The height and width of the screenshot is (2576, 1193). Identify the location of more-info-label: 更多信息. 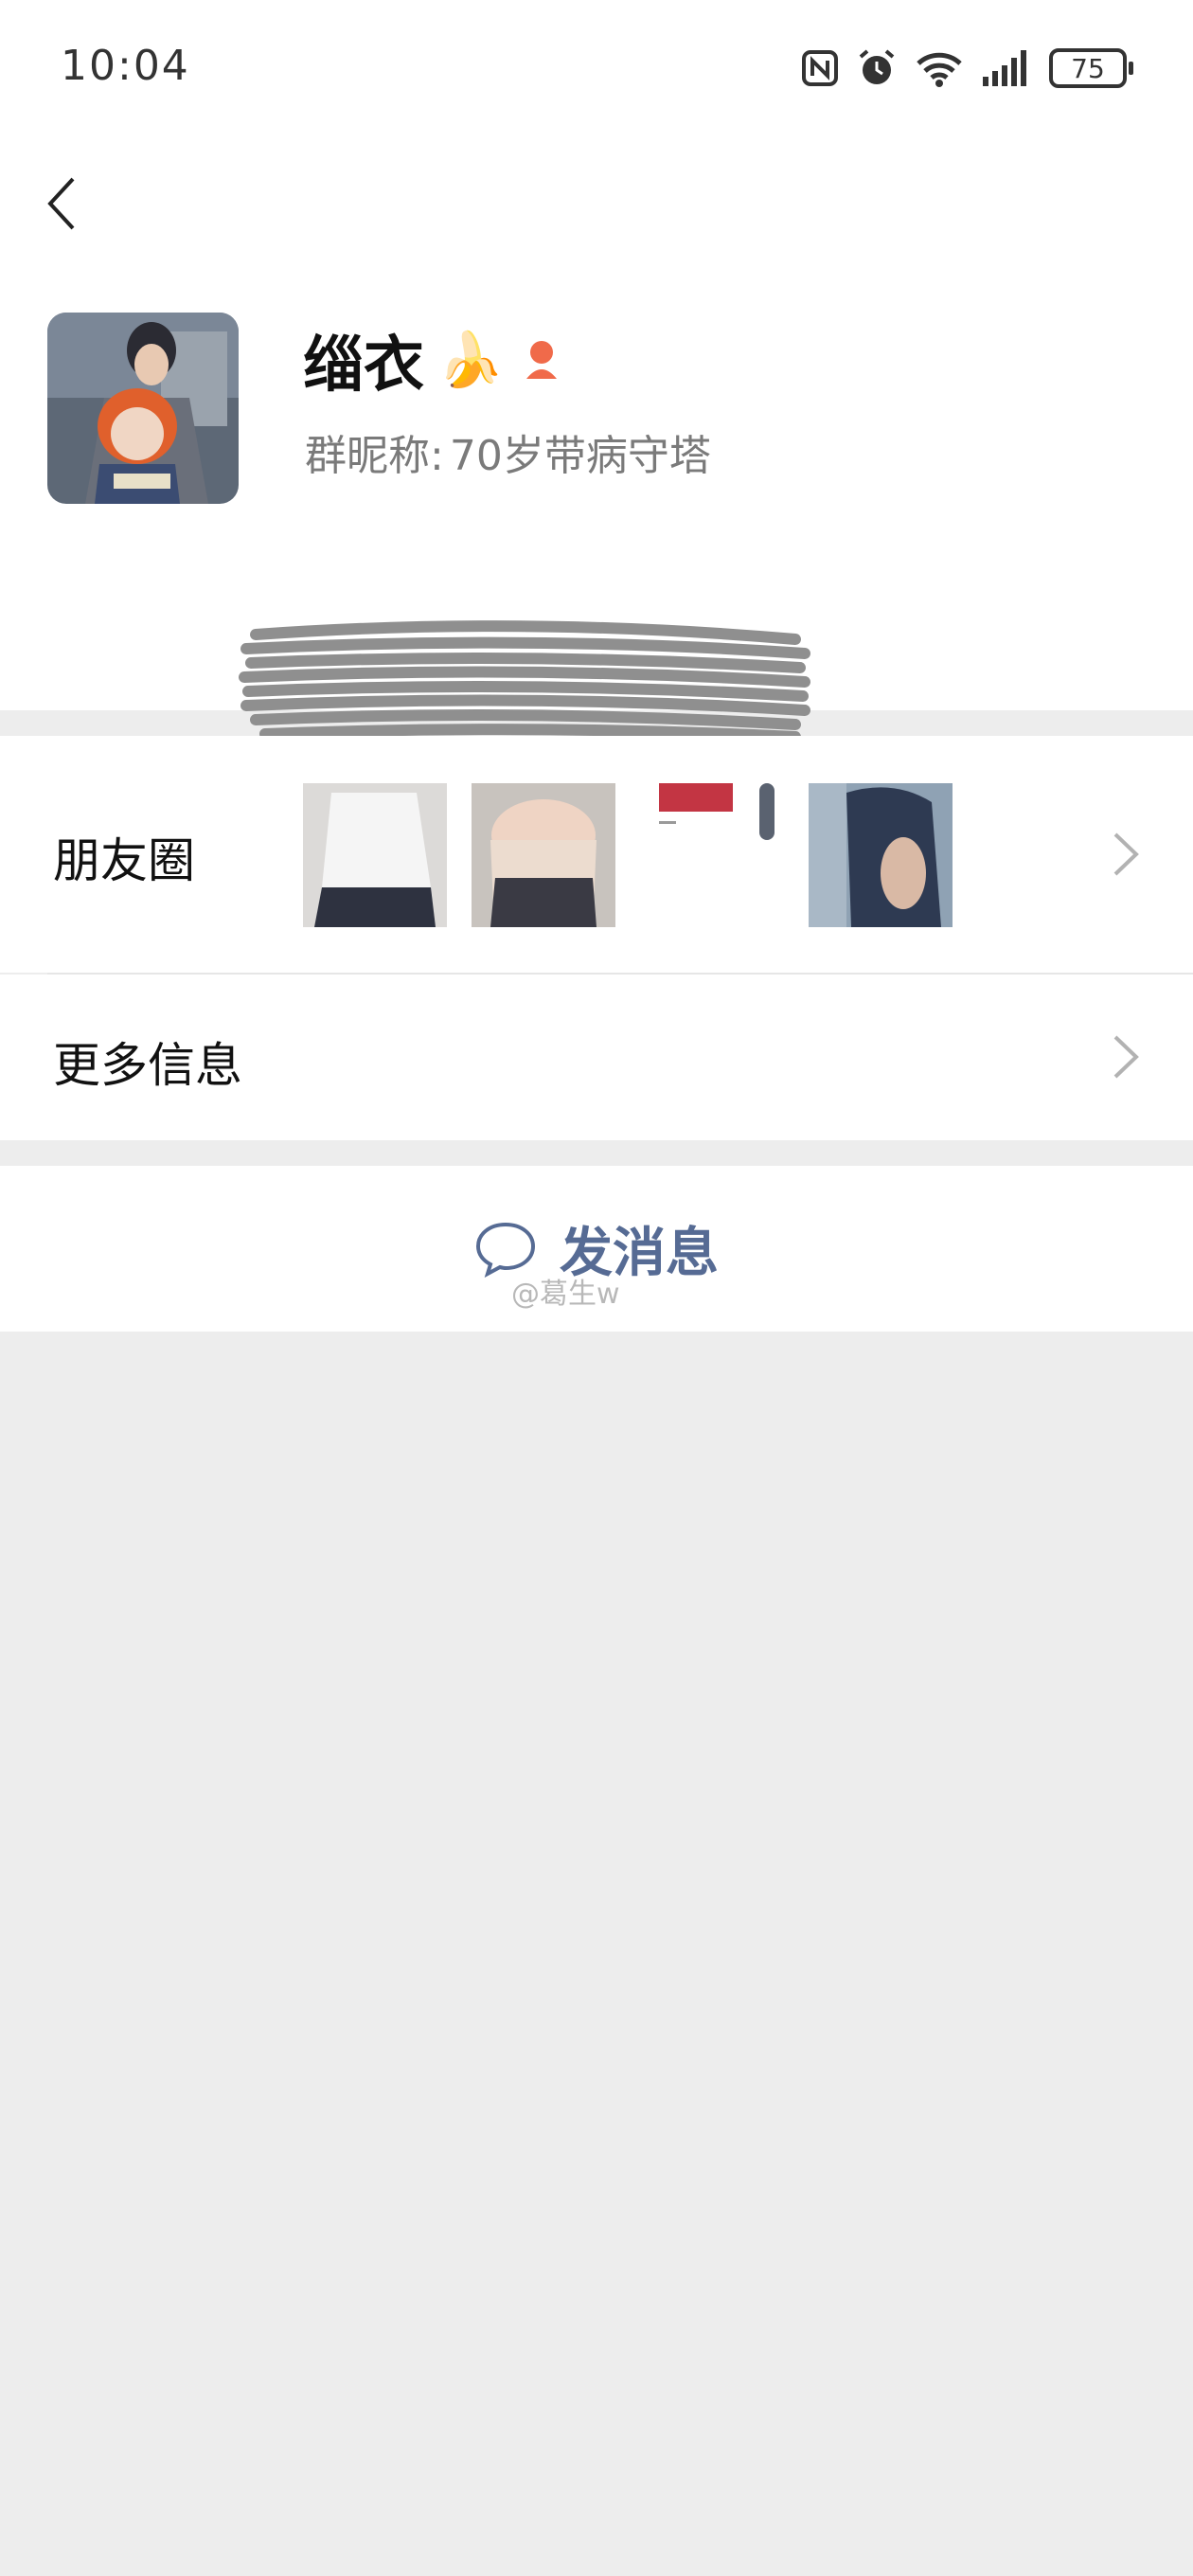
(147, 1065).